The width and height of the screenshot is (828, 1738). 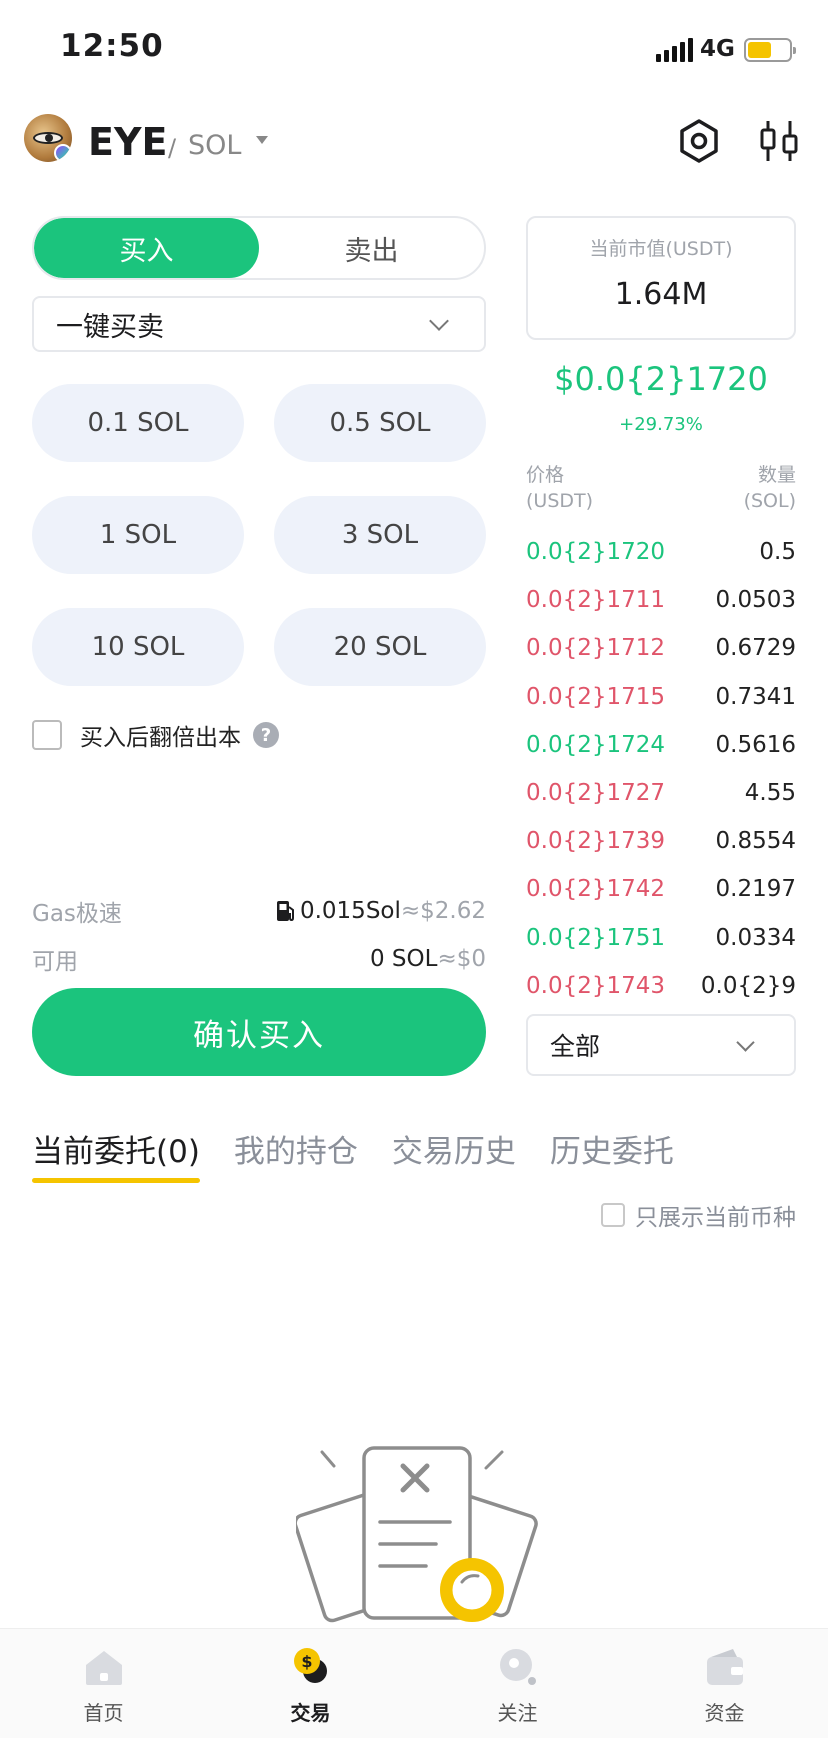 I want to click on pair-dropdown-icon, so click(x=262, y=140).